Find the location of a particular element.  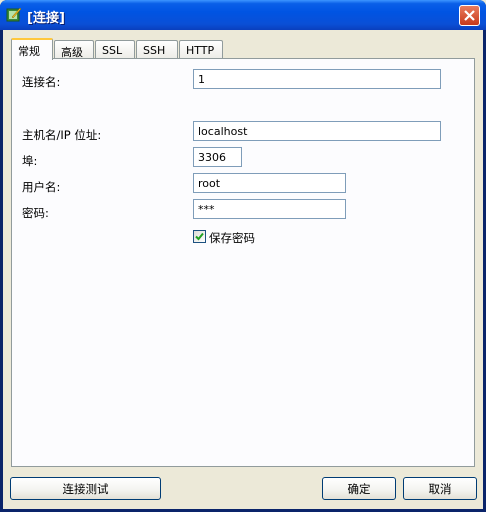

close-icon is located at coordinates (469, 15).